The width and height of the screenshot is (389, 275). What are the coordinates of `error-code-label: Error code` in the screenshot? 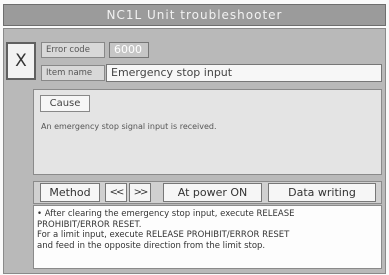 It's located at (73, 50).